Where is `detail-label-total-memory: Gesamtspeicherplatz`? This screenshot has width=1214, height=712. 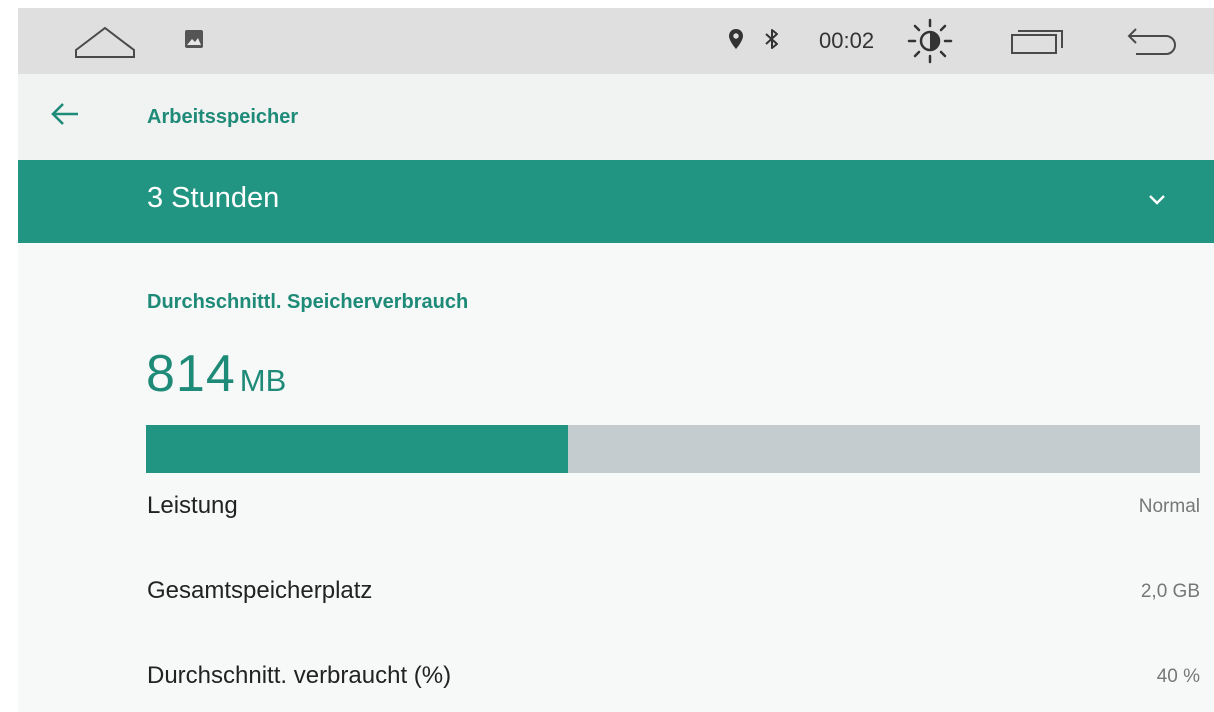 detail-label-total-memory: Gesamtspeicherplatz is located at coordinates (260, 590).